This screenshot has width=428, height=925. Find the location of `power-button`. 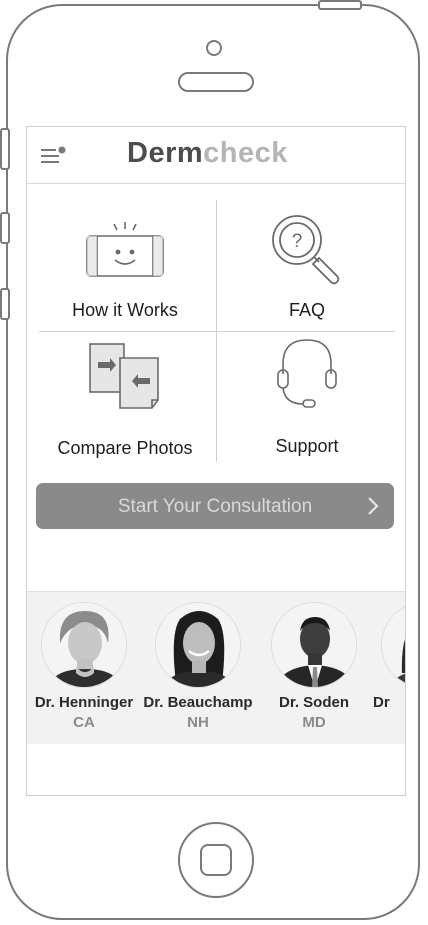

power-button is located at coordinates (340, 5).